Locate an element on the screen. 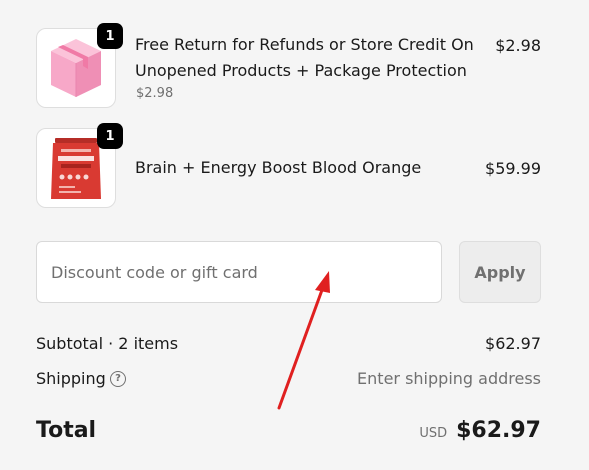 This screenshot has height=470, width=589. shipping-row: Shipping ? Enter shipping address is located at coordinates (288, 380).